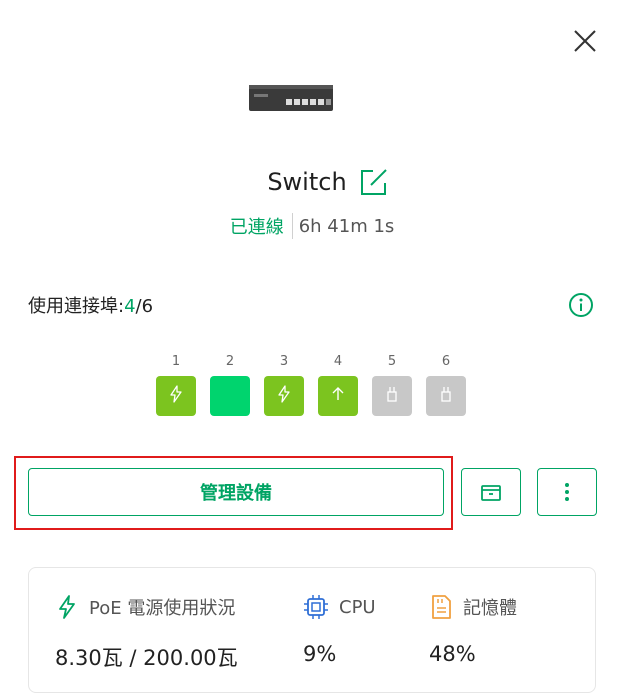 This screenshot has width=624, height=700. I want to click on port-6: 6, so click(446, 384).